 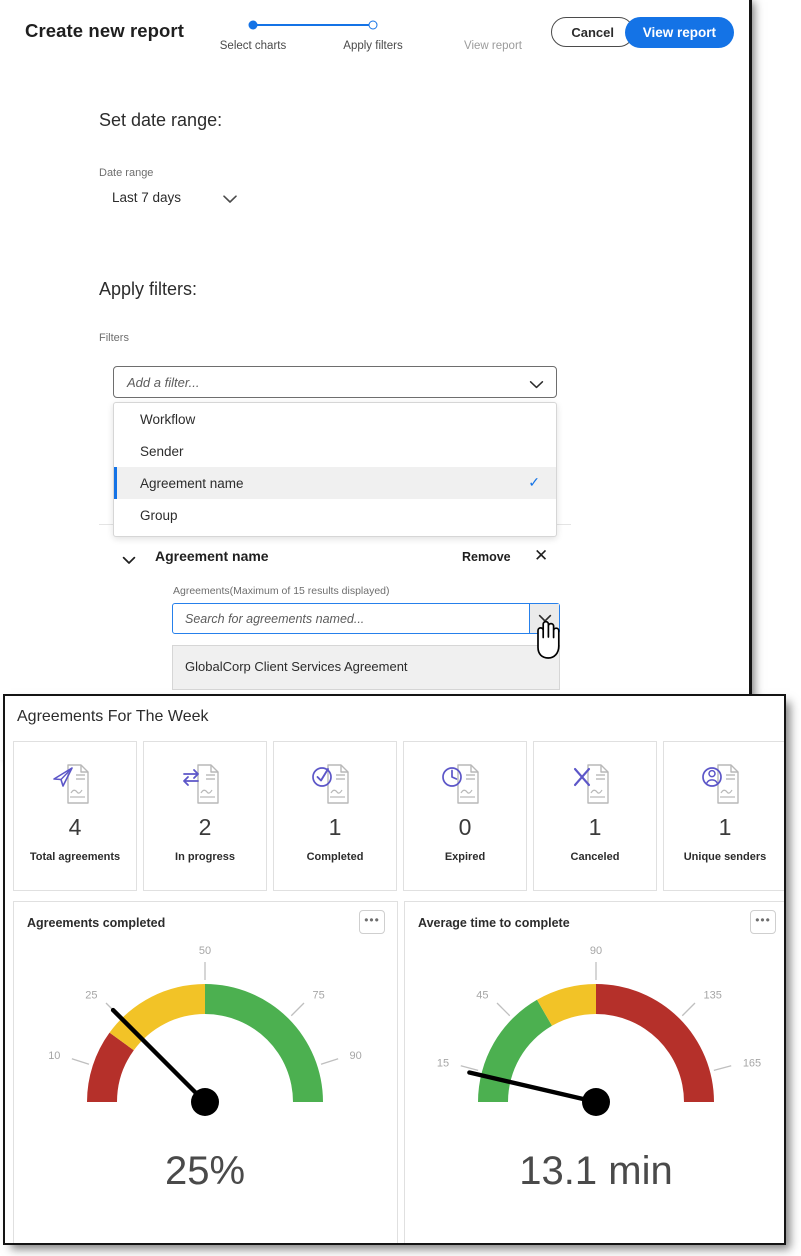 I want to click on agreement-result-item: GlobalCorp Client Services Agreement, so click(x=296, y=666).